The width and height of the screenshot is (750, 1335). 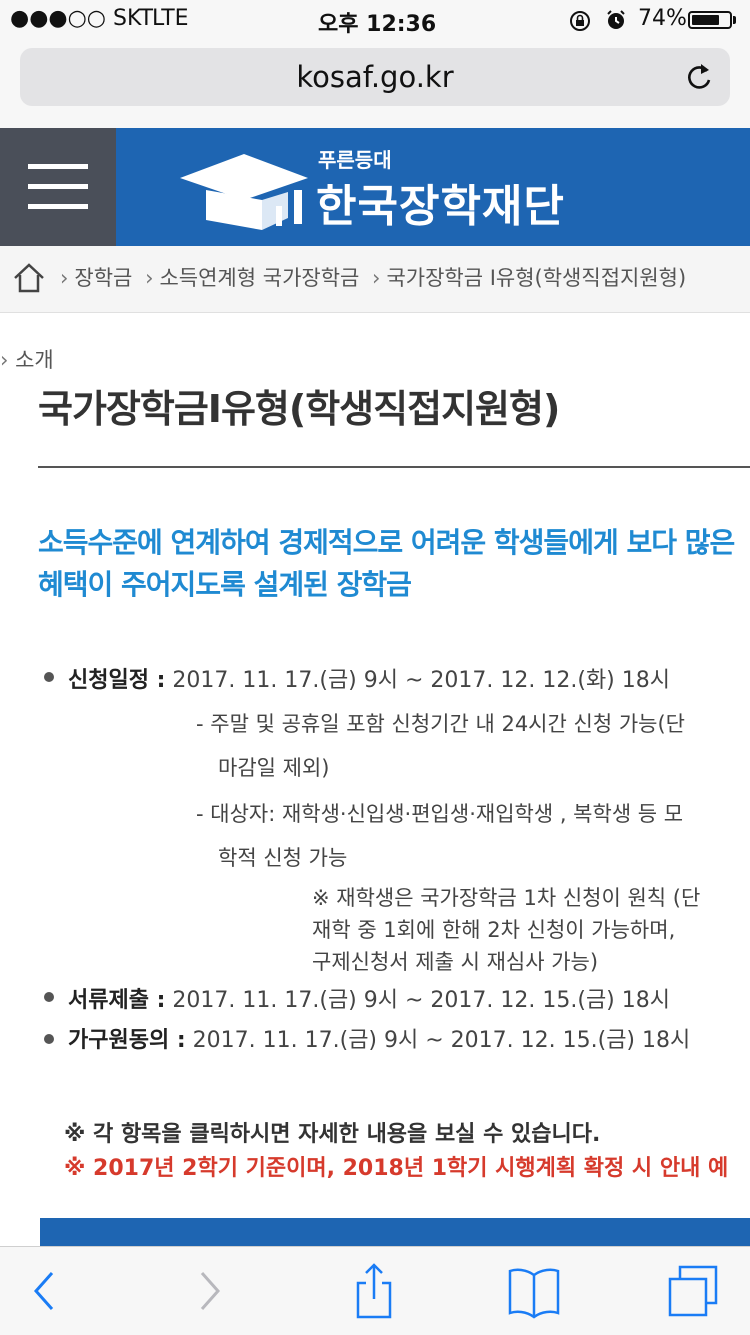 I want to click on breadcrumb-item: 소득연계형 국가장학금, so click(x=259, y=278).